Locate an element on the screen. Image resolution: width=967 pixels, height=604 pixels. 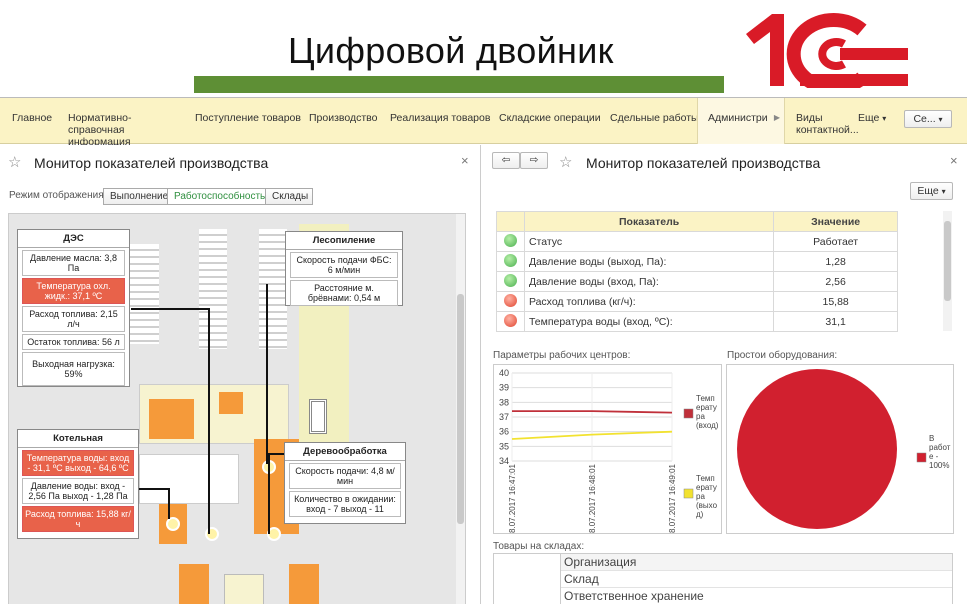
section-reference-info: Нормативно-справочная информация is located at coordinates (127, 130).